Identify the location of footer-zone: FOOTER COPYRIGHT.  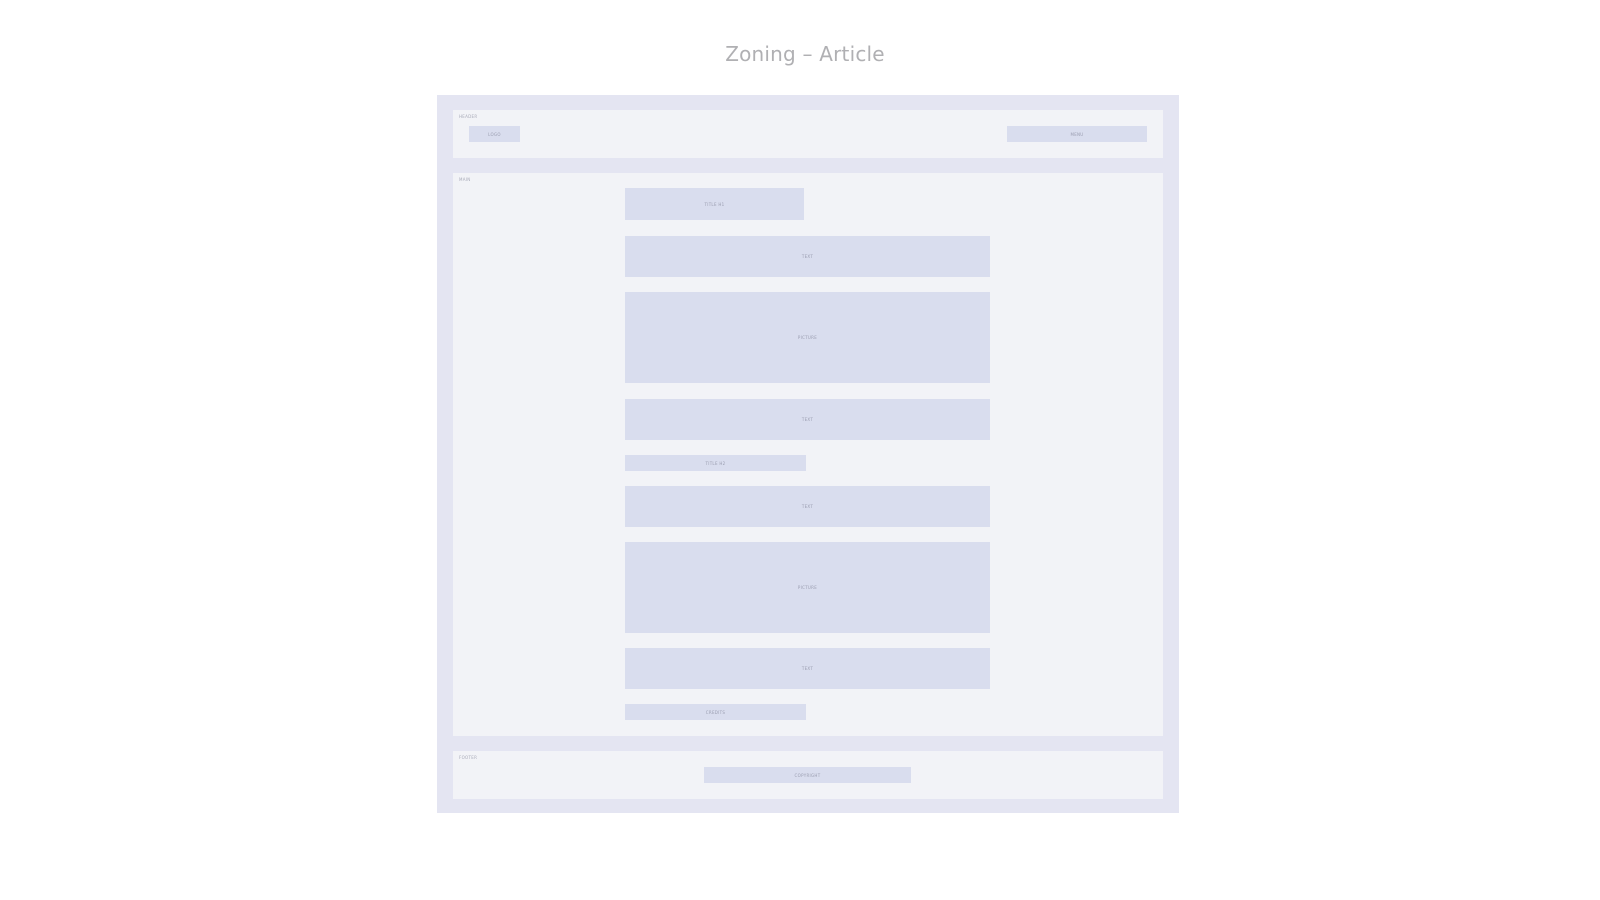
(808, 775).